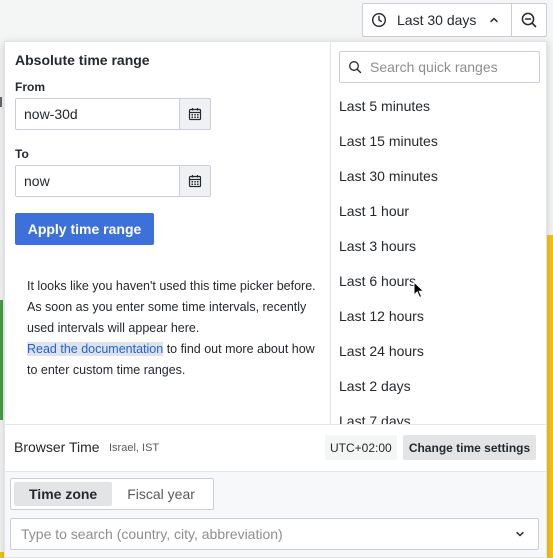 The width and height of the screenshot is (553, 558). What do you see at coordinates (438, 414) in the screenshot?
I see `quick-range-item: Last 7 days` at bounding box center [438, 414].